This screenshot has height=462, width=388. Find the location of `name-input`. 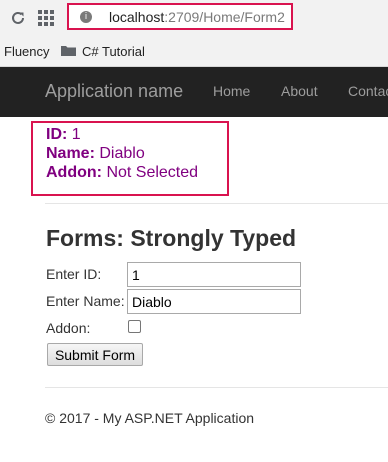

name-input is located at coordinates (214, 301).